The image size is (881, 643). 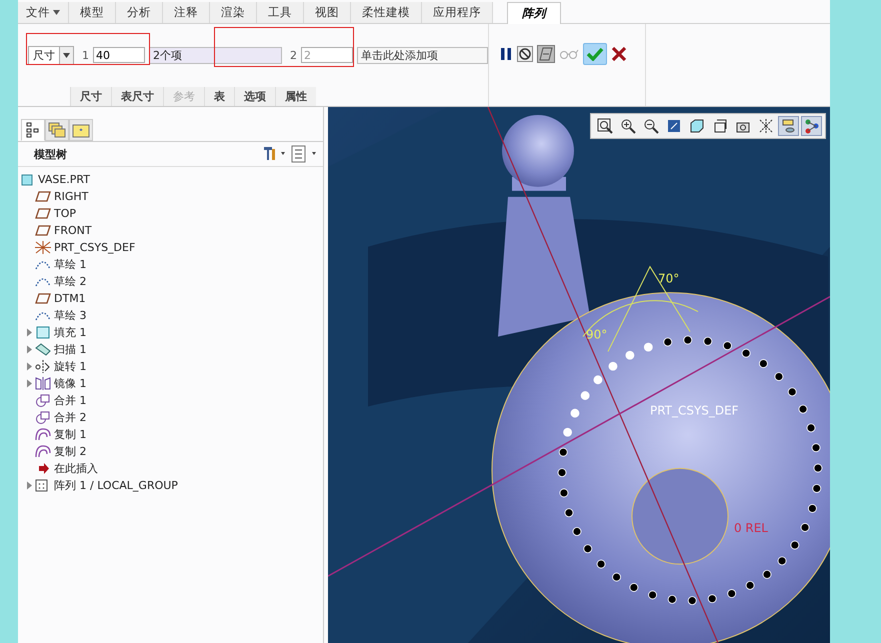 What do you see at coordinates (546, 54) in the screenshot?
I see `geometry-check-icon` at bounding box center [546, 54].